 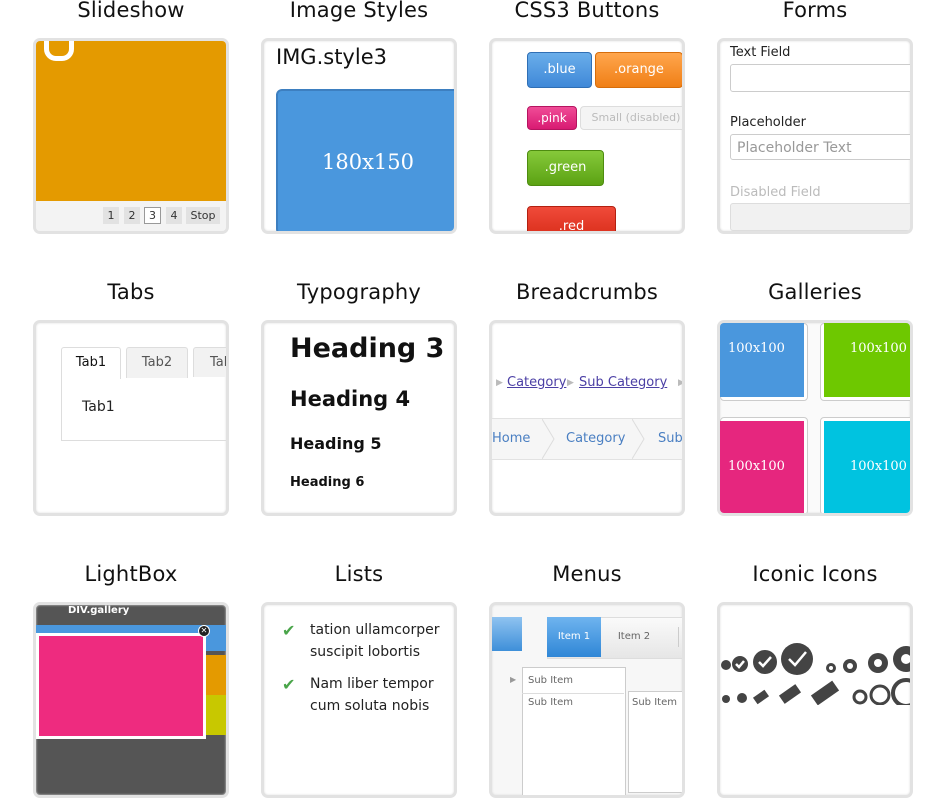 I want to click on chevron-right-icon: ▶, so click(x=513, y=679).